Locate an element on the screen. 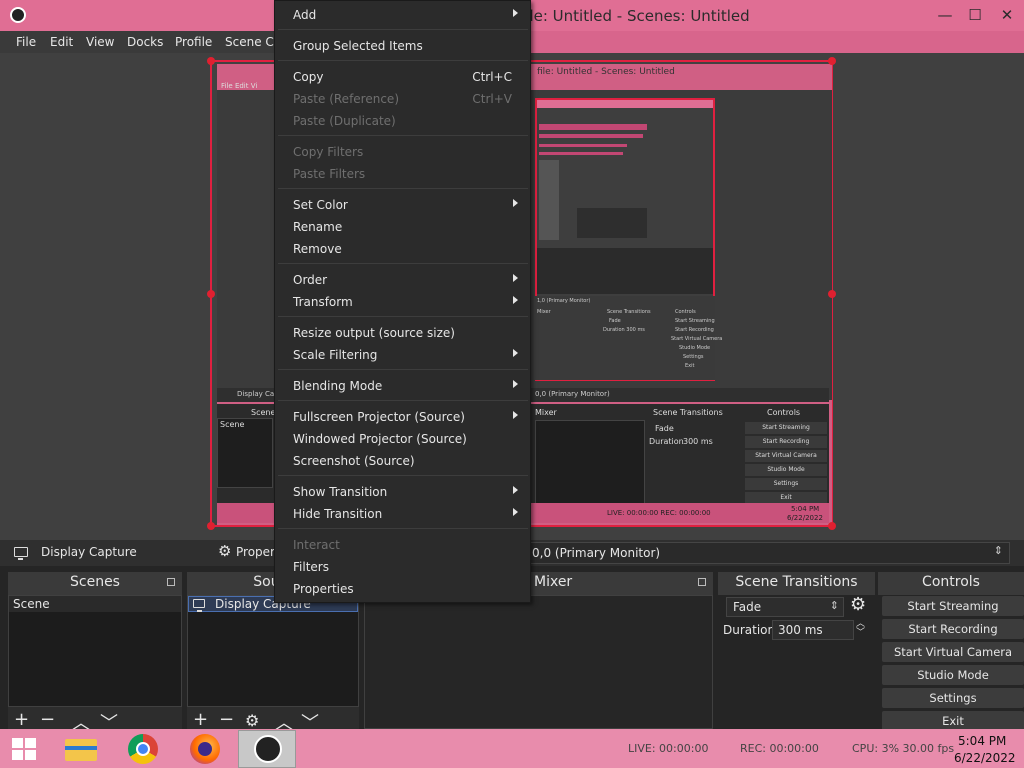  nested-btn: Settings is located at coordinates (786, 484).